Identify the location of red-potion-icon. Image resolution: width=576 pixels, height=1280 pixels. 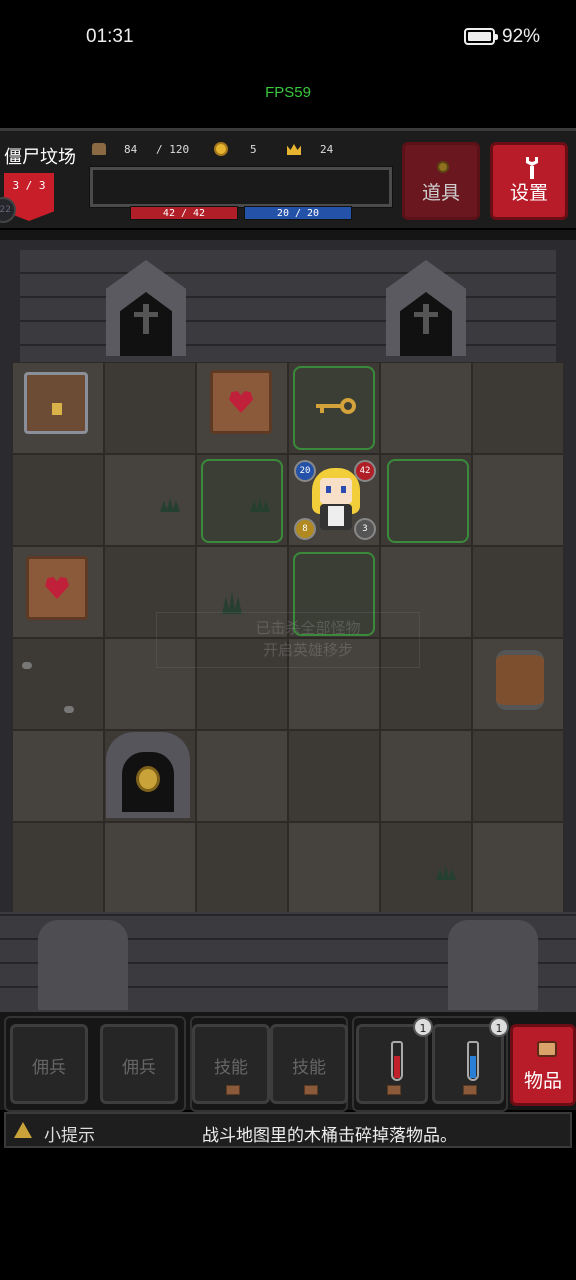
(397, 1061).